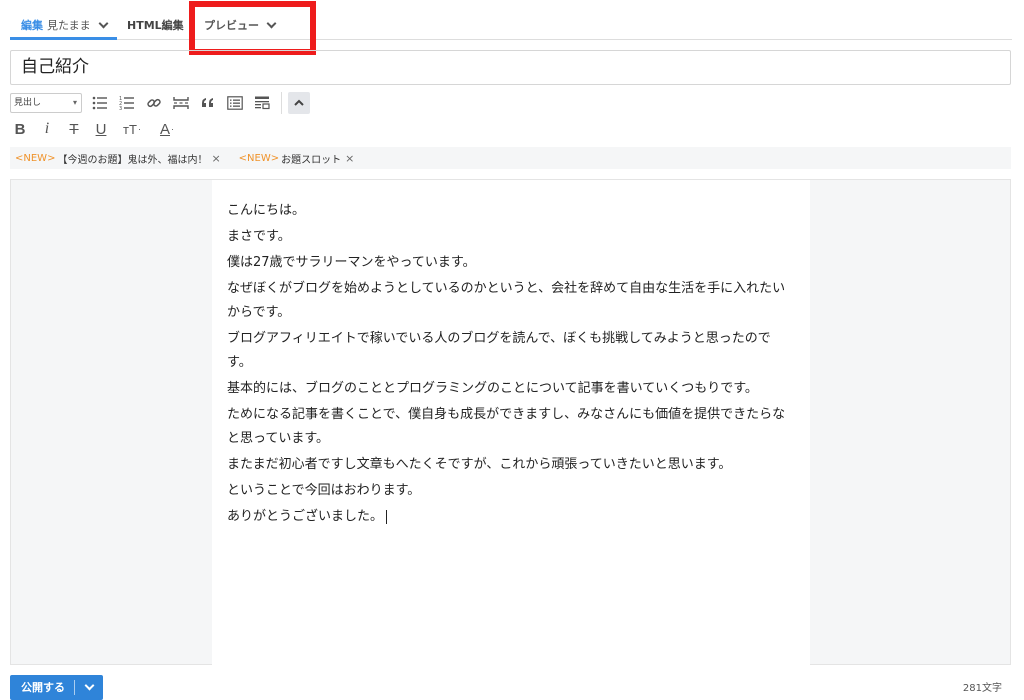  What do you see at coordinates (235, 103) in the screenshot?
I see `table-of-contents-icon` at bounding box center [235, 103].